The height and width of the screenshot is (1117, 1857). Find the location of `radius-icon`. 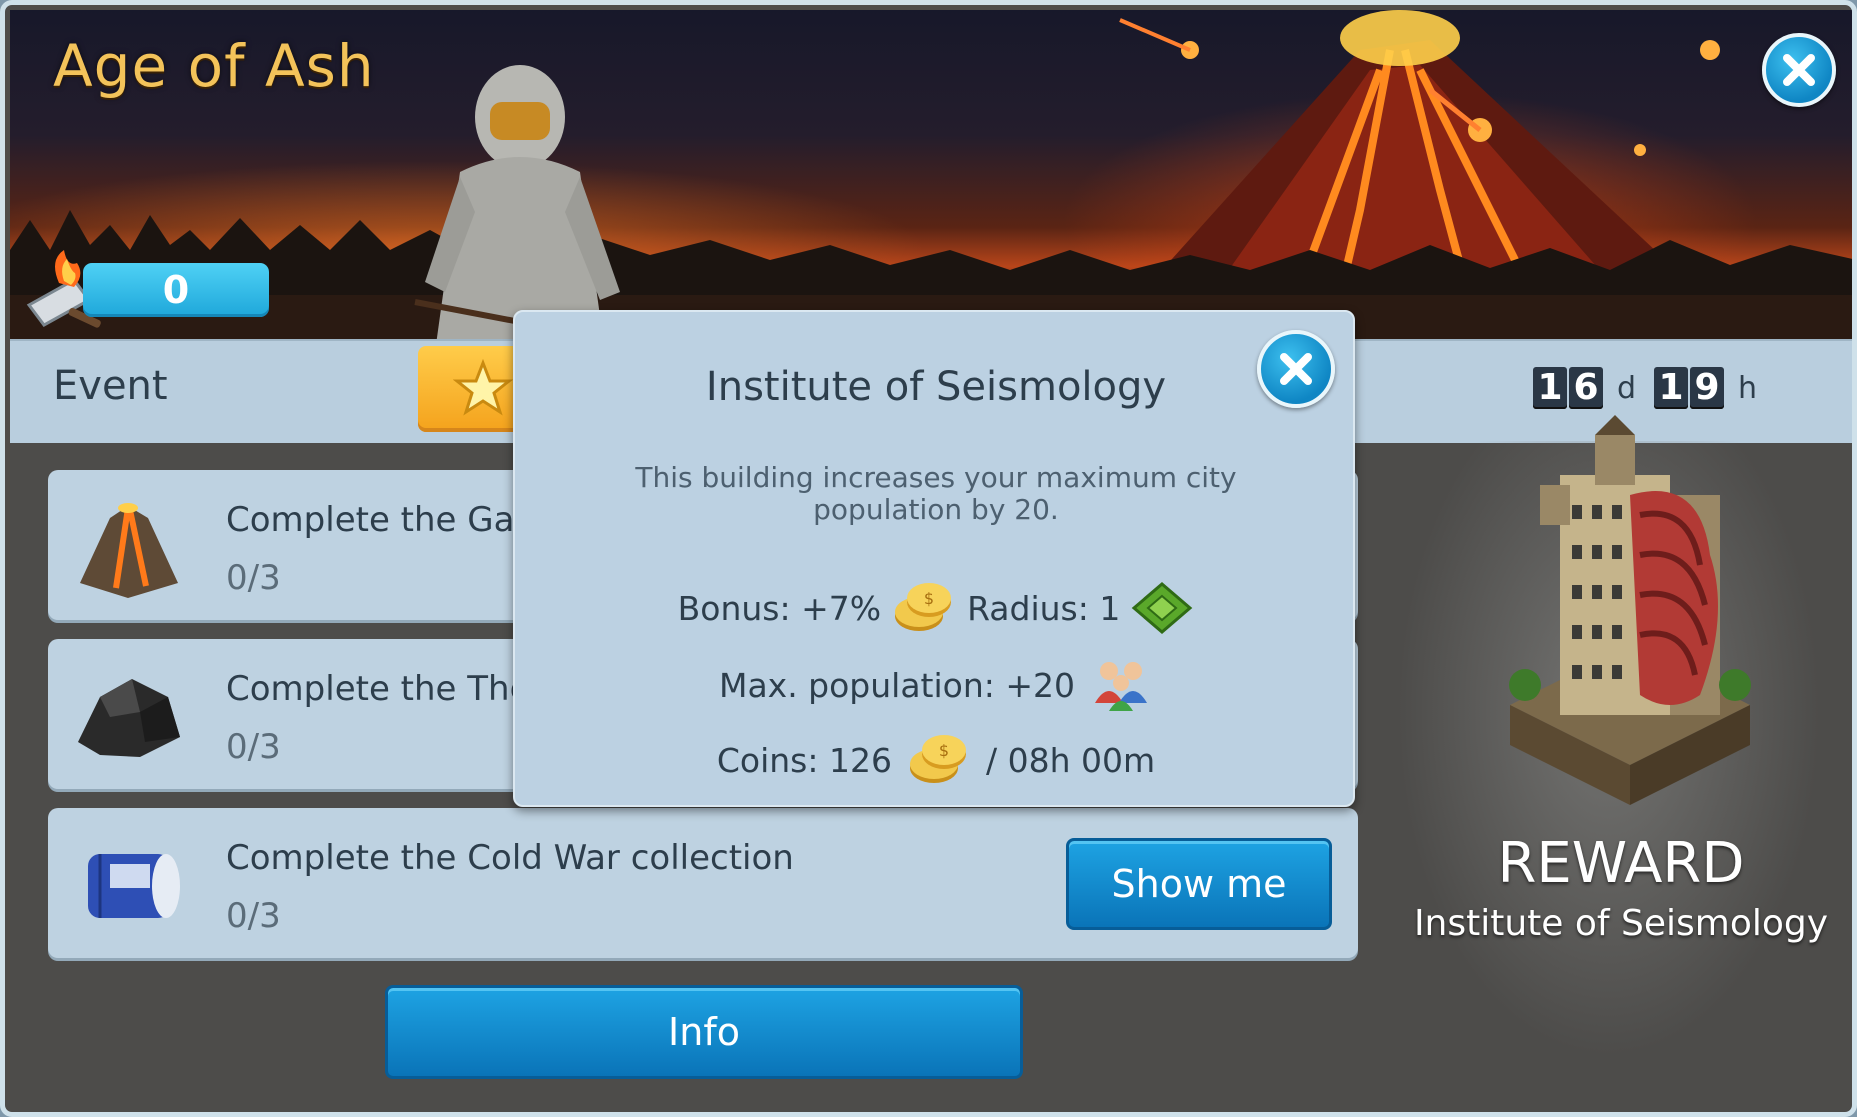

radius-icon is located at coordinates (1162, 608).